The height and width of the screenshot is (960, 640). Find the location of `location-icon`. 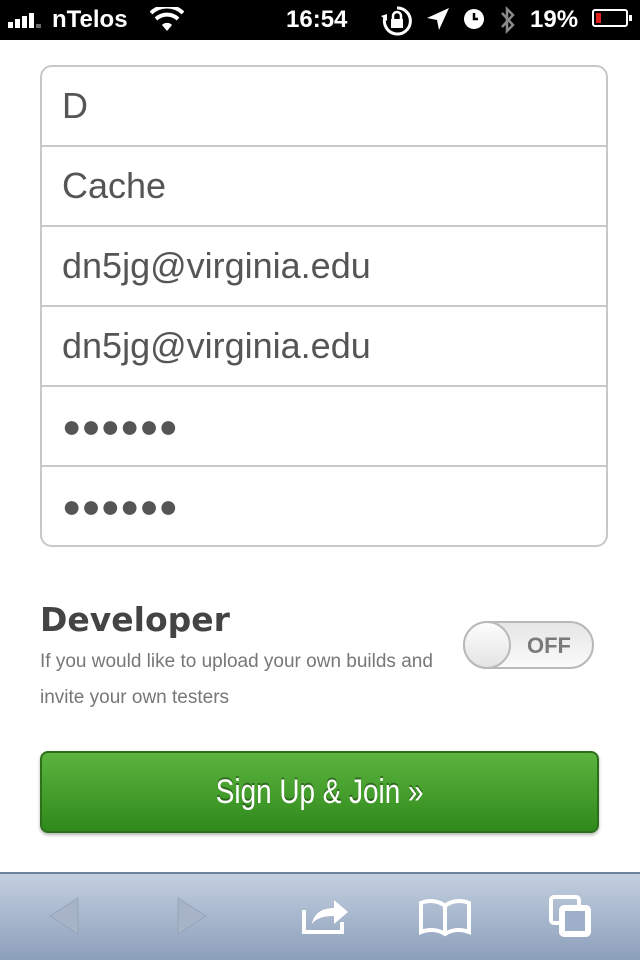

location-icon is located at coordinates (438, 22).